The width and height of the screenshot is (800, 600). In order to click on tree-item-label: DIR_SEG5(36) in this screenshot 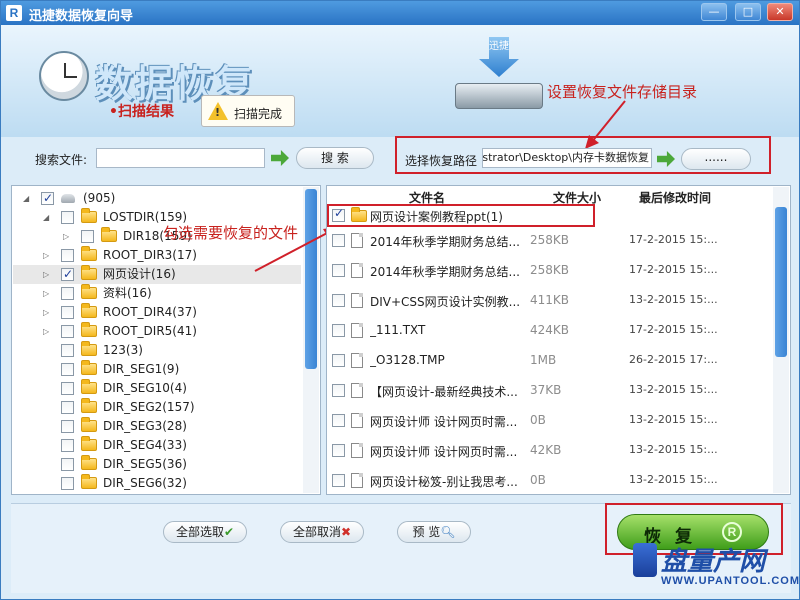, I will do `click(145, 464)`.